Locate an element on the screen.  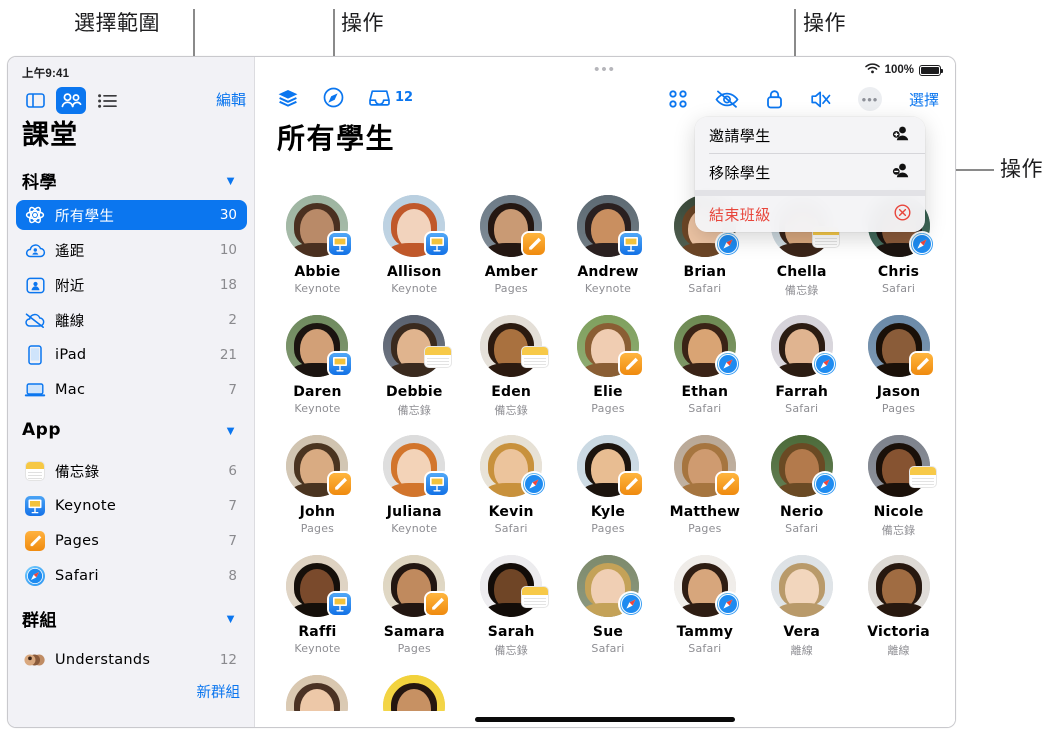
student-tile: Eden 備忘錄 is located at coordinates (511, 367).